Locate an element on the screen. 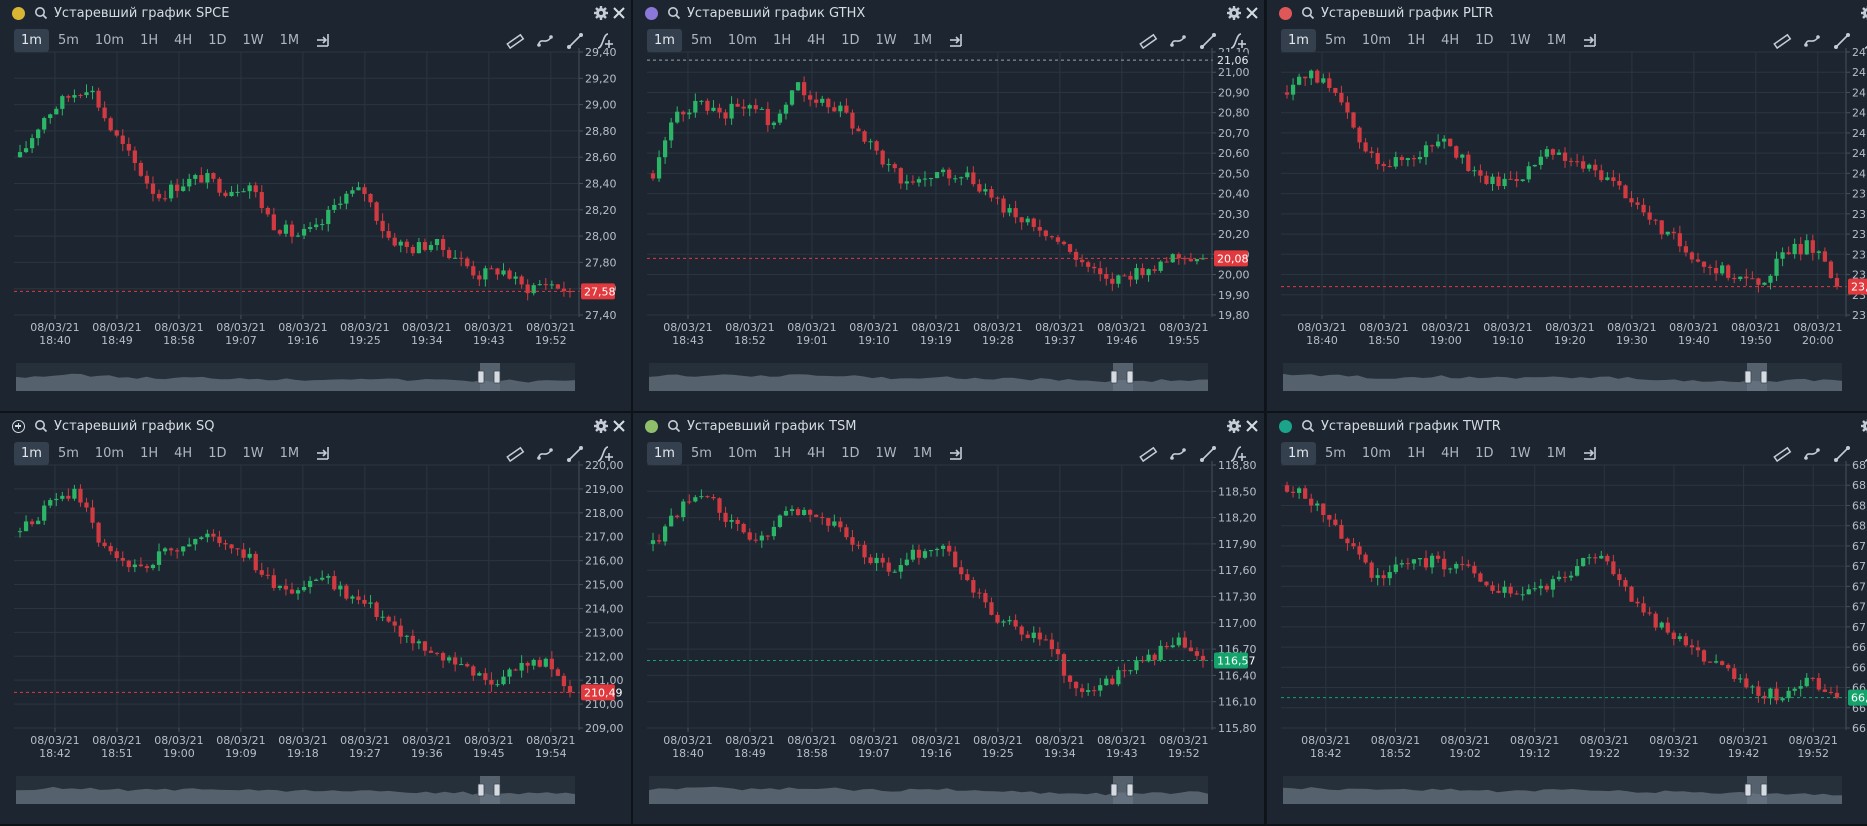 The height and width of the screenshot is (826, 1867). panel-title: Устаревший график GTHX is located at coordinates (776, 13).